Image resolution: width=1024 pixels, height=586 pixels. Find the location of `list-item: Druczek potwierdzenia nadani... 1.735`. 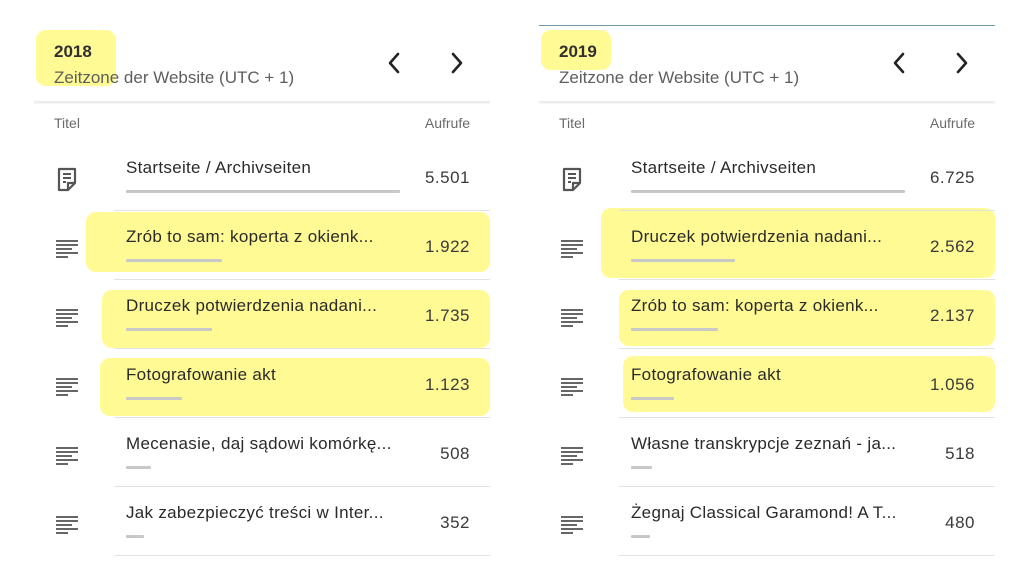

list-item: Druczek potwierdzenia nadani... 1.735 is located at coordinates (262, 314).